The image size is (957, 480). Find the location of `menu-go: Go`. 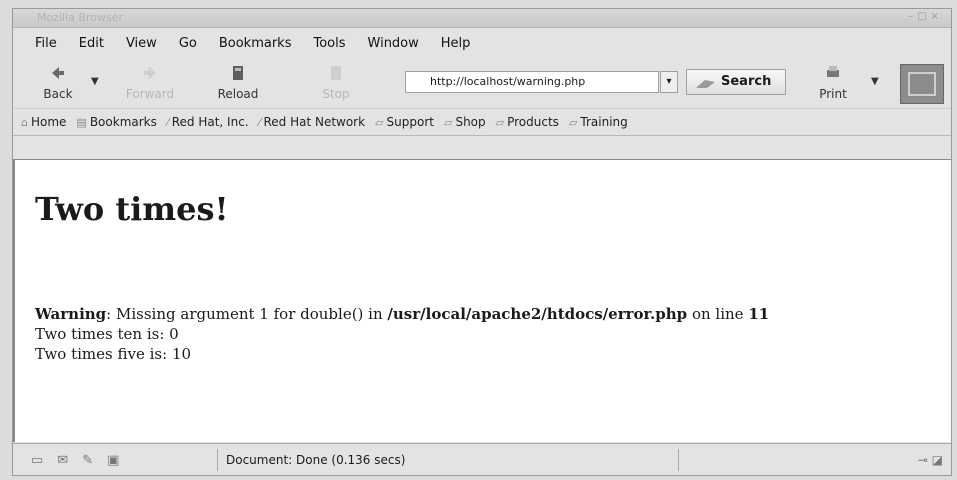

menu-go: Go is located at coordinates (188, 43).